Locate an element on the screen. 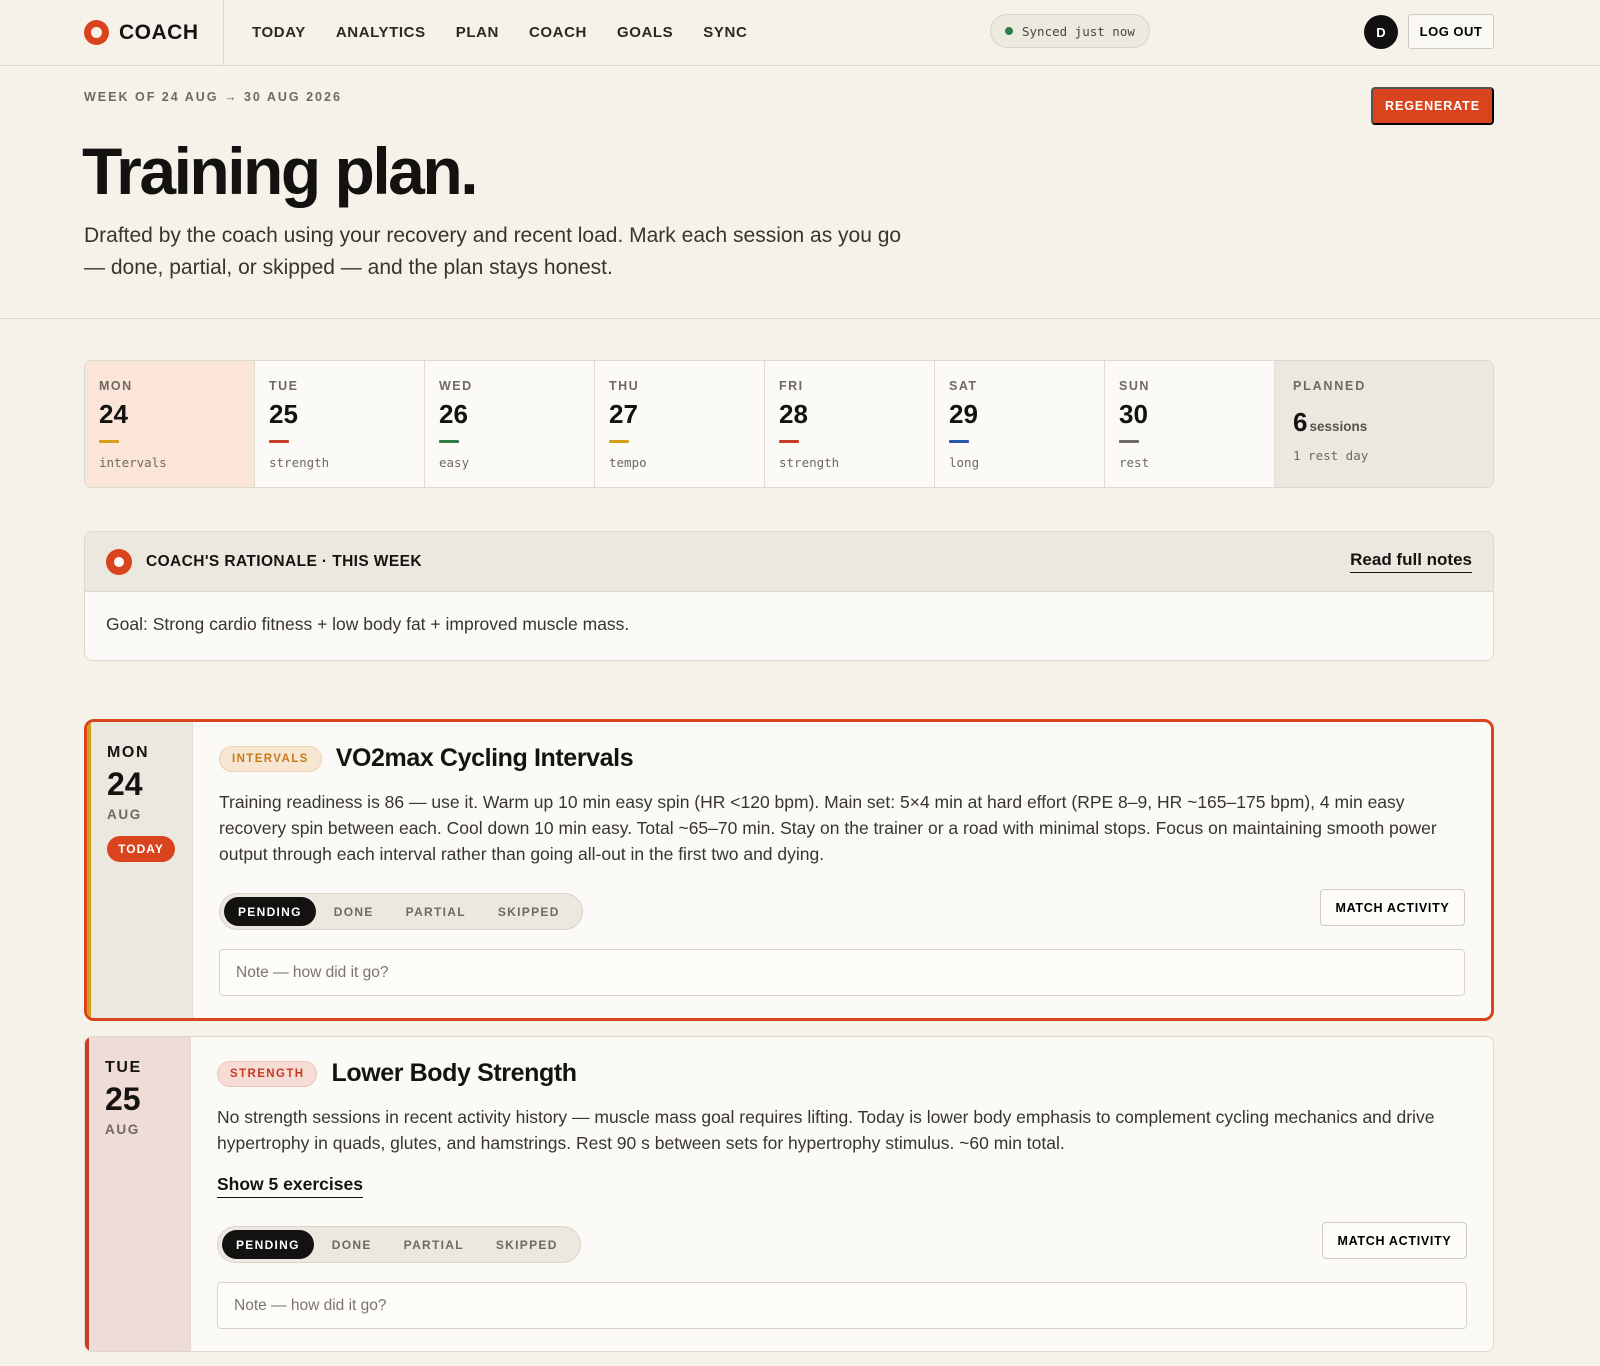  week-day-sat: SAT 29 long is located at coordinates (1020, 424).